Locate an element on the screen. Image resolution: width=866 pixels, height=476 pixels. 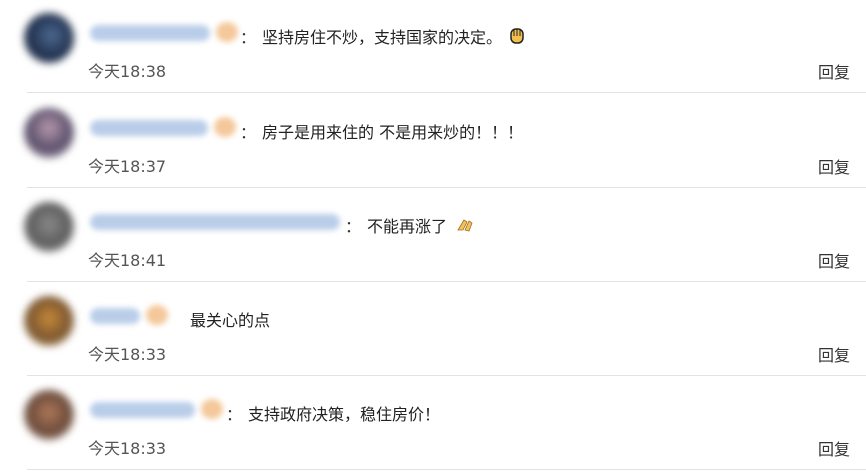
comment-text: 房子是用来住的 不是用来炒的！！！ is located at coordinates (392, 131).